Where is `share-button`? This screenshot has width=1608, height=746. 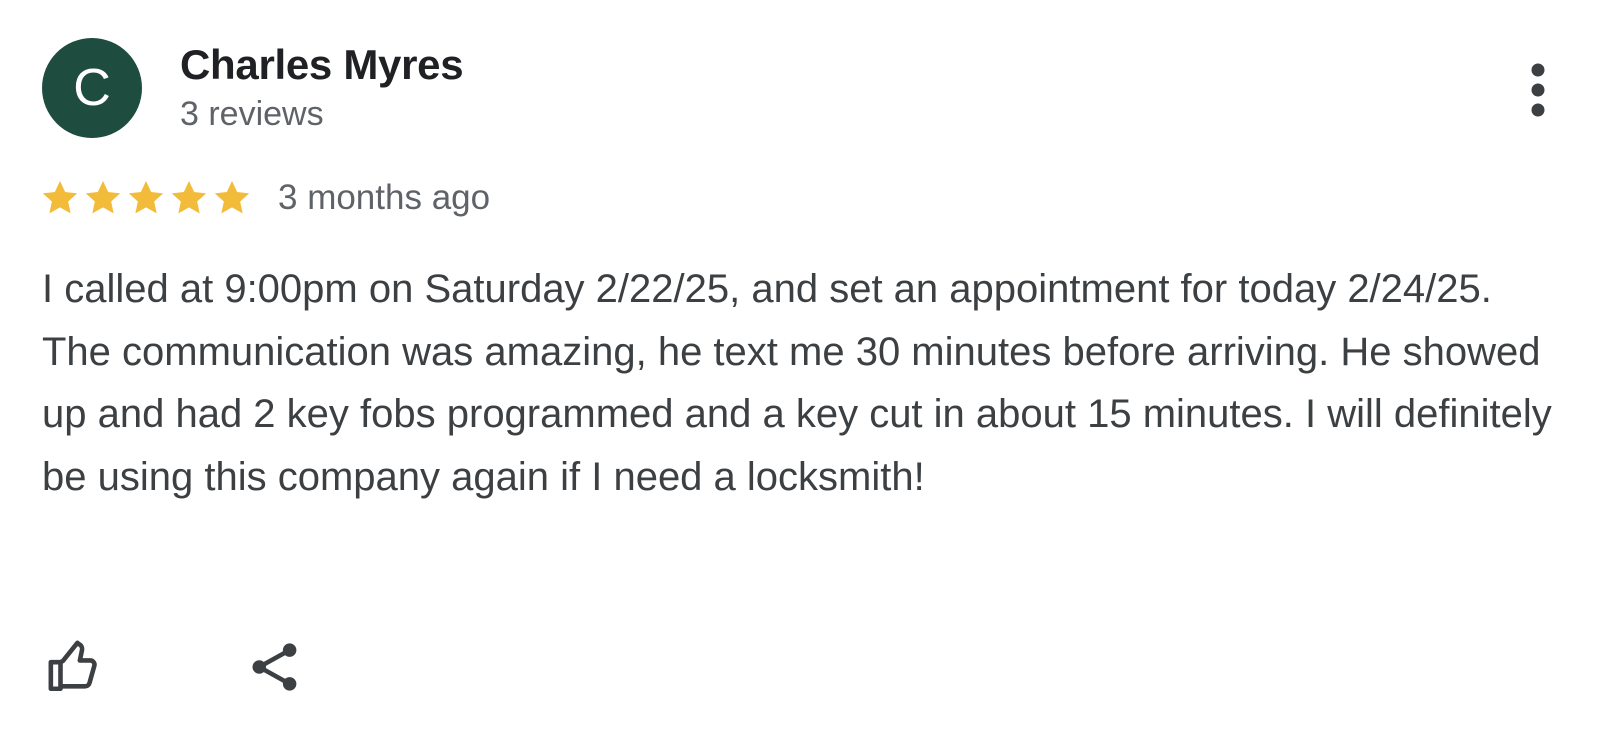 share-button is located at coordinates (275, 667).